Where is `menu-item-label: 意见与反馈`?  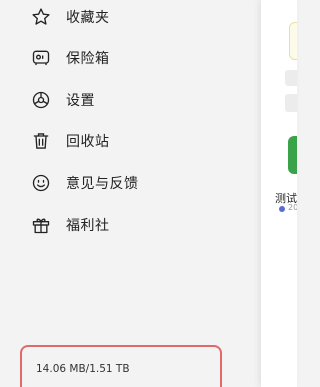
menu-item-label: 意见与反馈 is located at coordinates (102, 184).